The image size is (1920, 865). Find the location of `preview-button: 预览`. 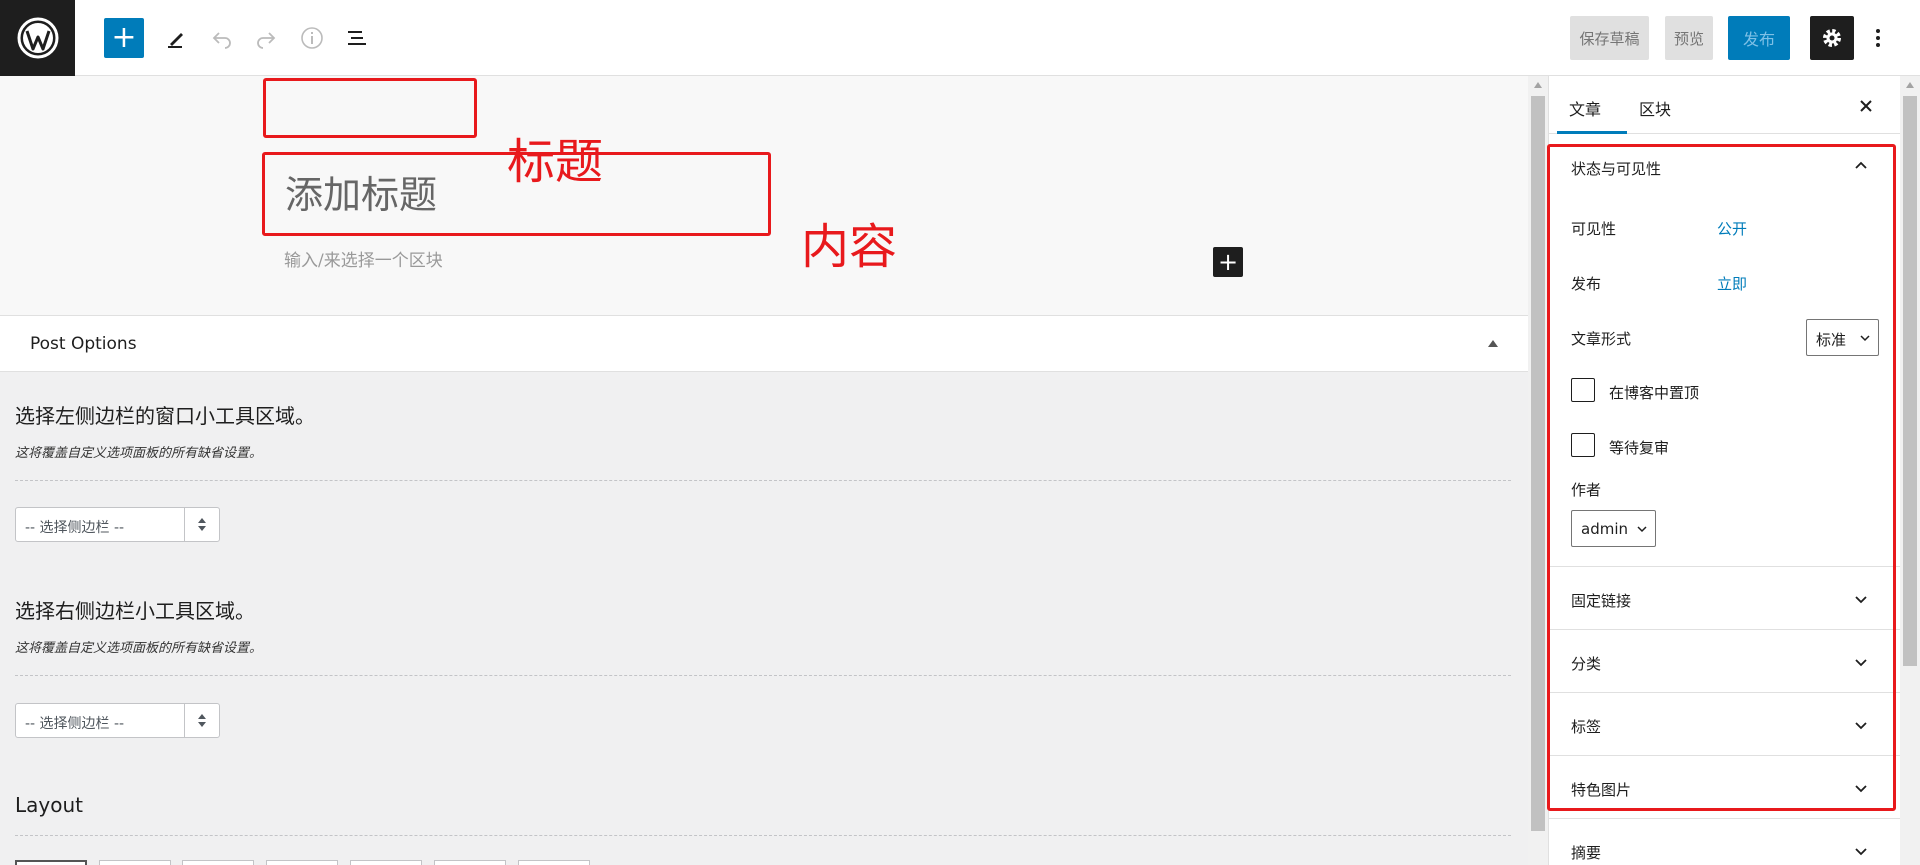

preview-button: 预览 is located at coordinates (1689, 38).